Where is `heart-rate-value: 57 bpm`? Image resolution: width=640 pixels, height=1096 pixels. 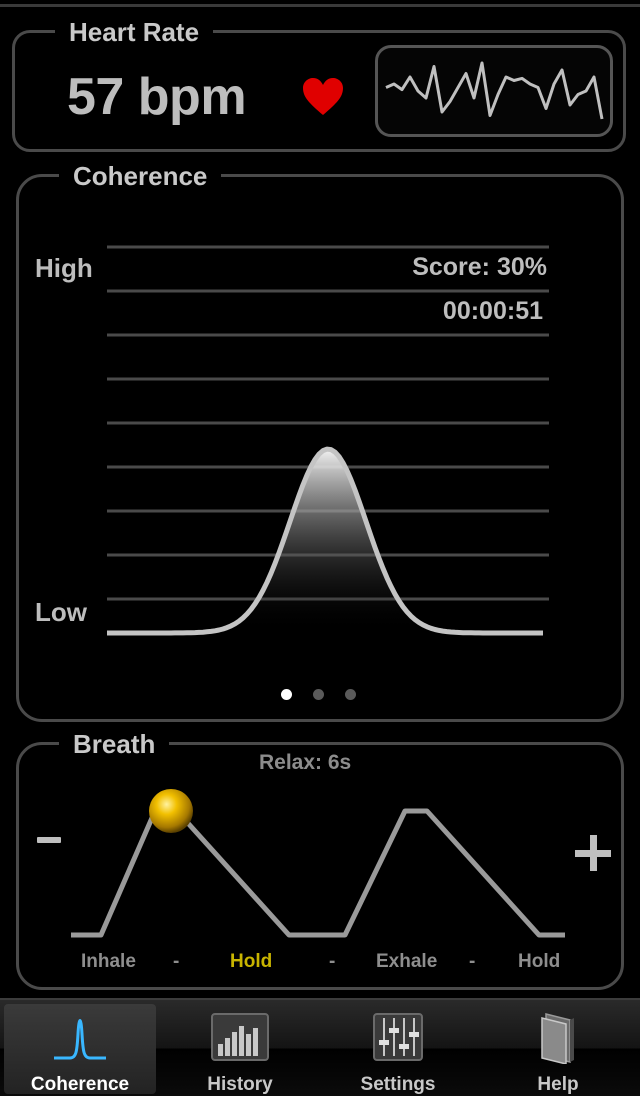
heart-rate-value: 57 bpm is located at coordinates (157, 97).